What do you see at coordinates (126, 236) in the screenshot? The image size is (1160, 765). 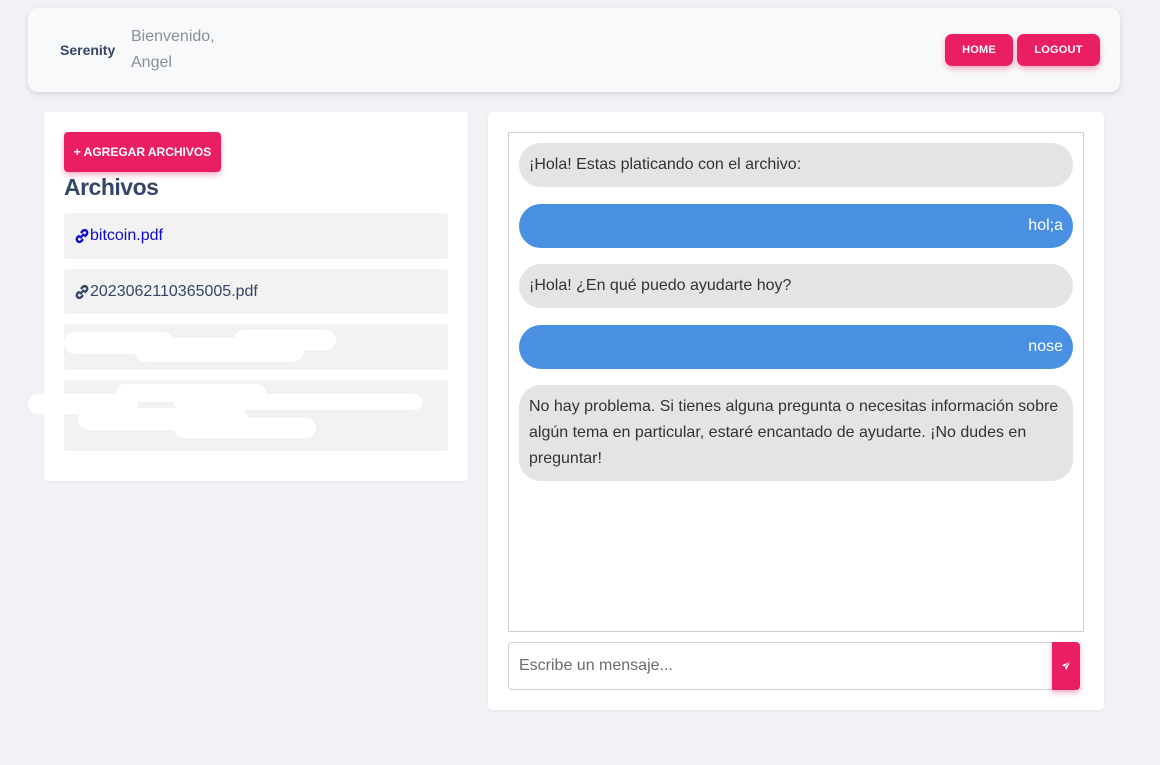 I see `file-name: bitcoin.pdf` at bounding box center [126, 236].